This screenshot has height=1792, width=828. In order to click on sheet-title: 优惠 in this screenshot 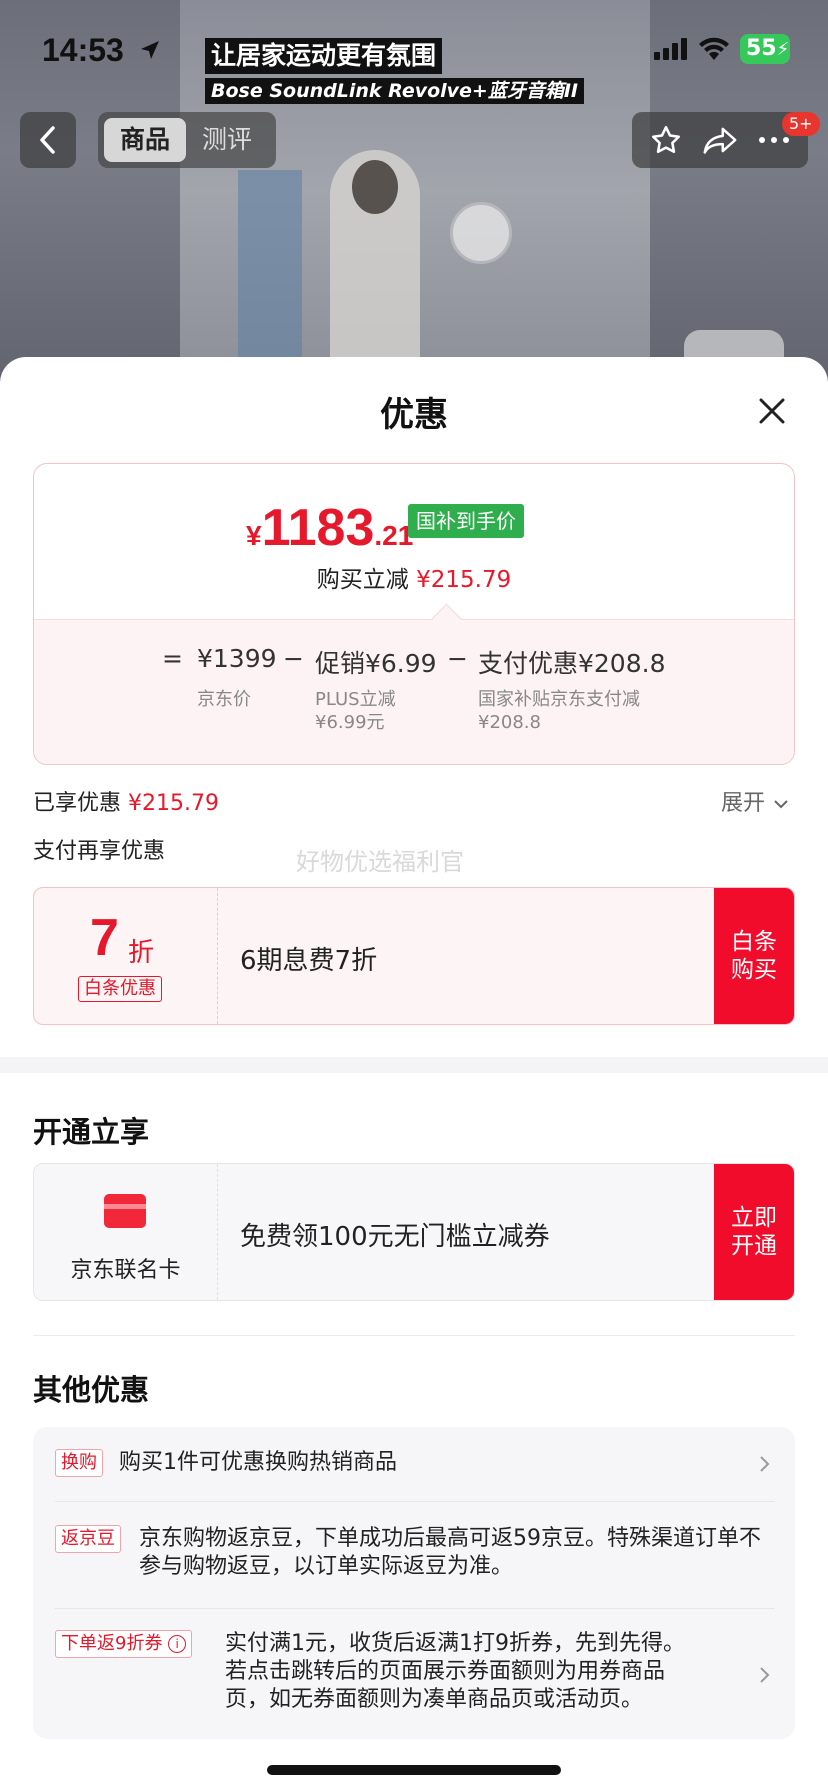, I will do `click(414, 415)`.